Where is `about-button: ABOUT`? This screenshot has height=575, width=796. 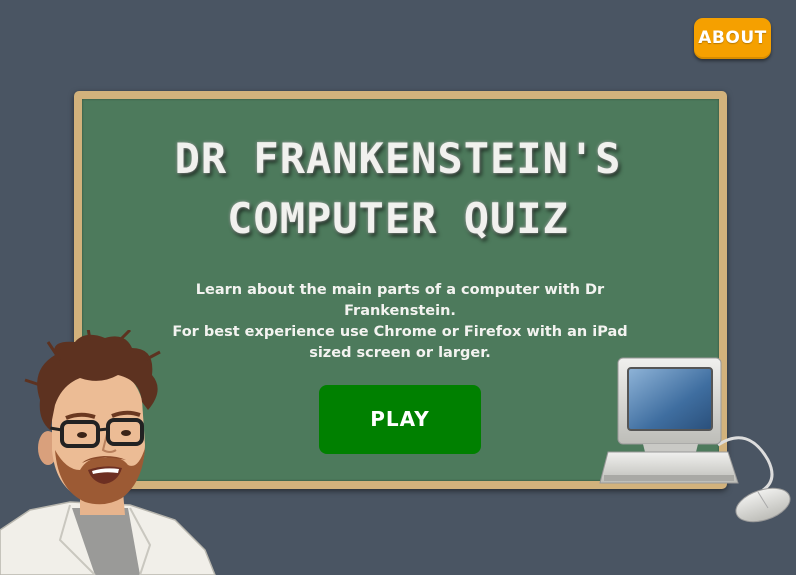
about-button: ABOUT is located at coordinates (732, 38).